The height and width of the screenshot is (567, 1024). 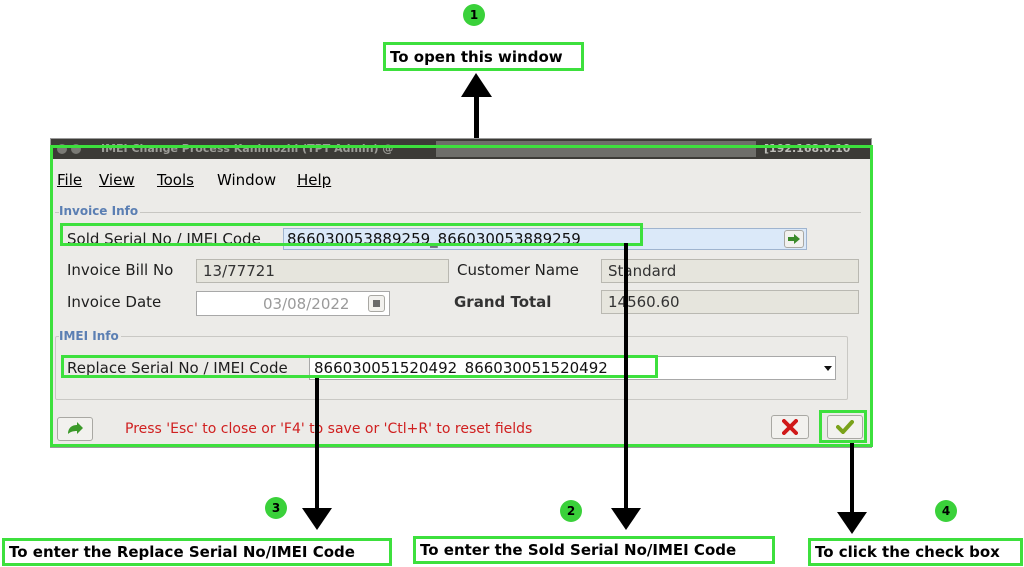 What do you see at coordinates (197, 552) in the screenshot?
I see `callout-replace-serial: To enter the Replace Serial No/IMEI Code` at bounding box center [197, 552].